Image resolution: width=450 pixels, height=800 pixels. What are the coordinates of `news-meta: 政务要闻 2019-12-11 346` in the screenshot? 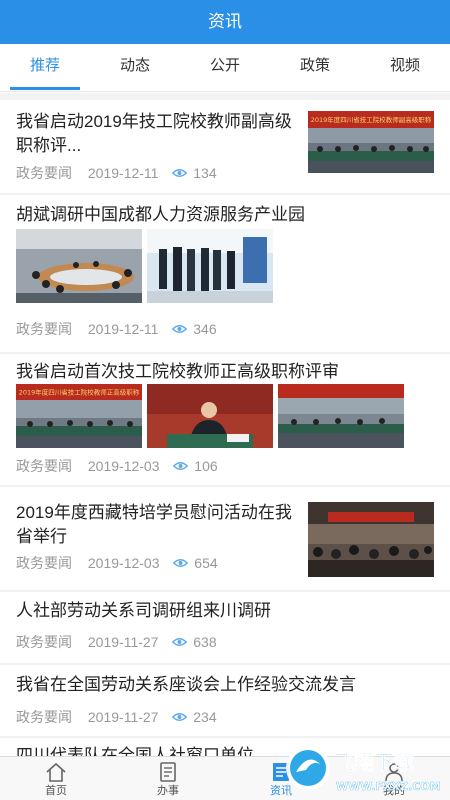 It's located at (116, 329).